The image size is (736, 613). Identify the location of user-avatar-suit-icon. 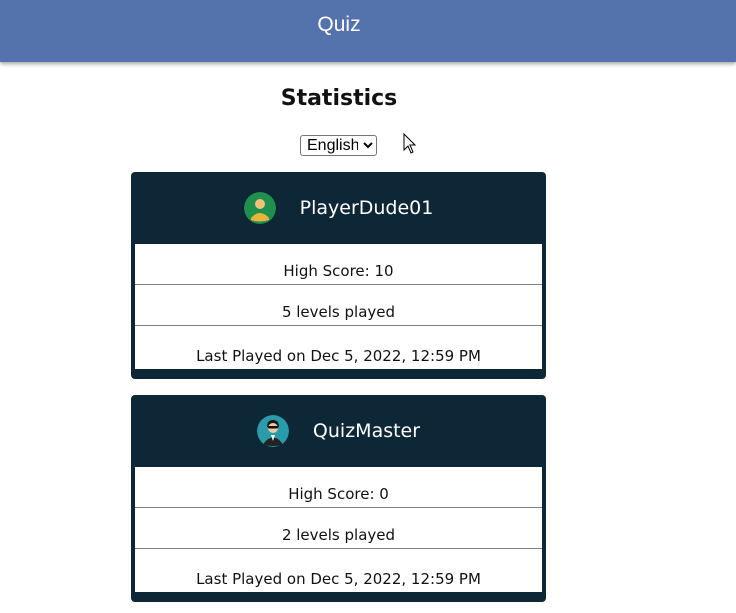
(272, 431).